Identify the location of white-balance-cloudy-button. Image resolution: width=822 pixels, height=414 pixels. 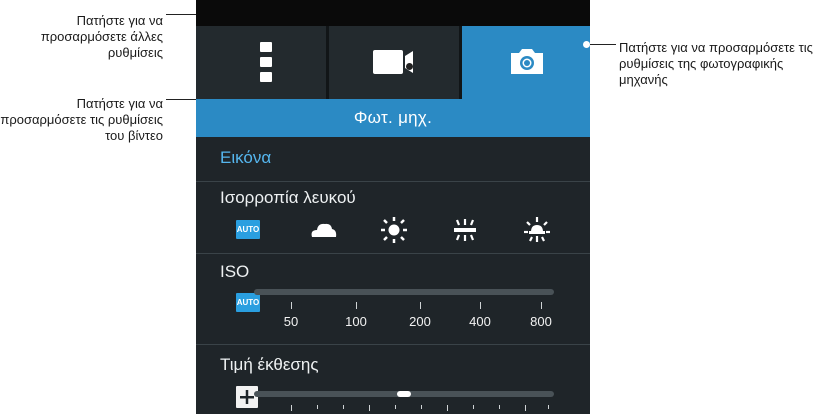
(323, 230).